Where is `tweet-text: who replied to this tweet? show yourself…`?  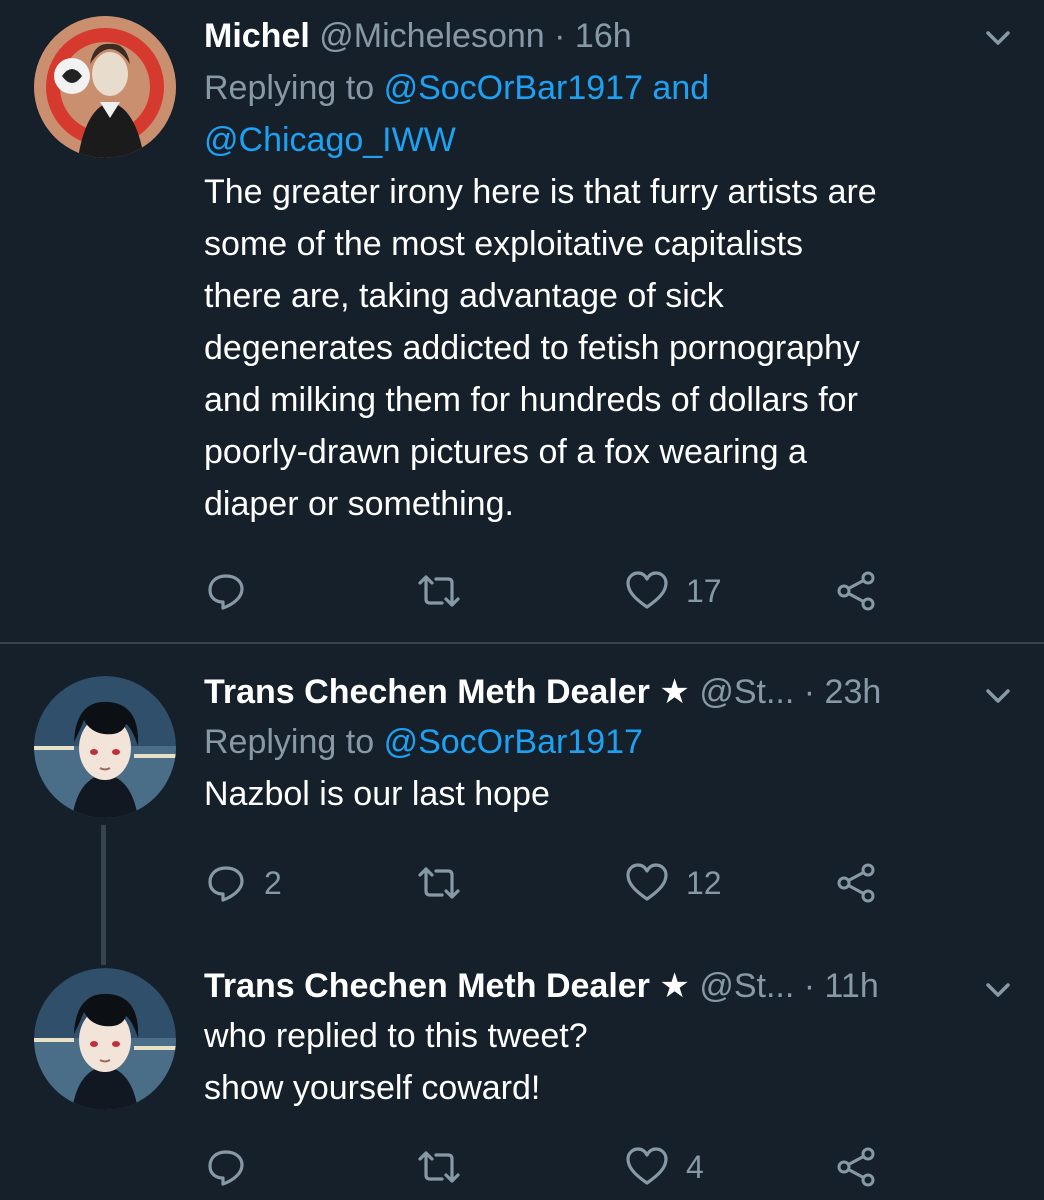 tweet-text: who replied to this tweet? show yourself… is located at coordinates (396, 1062).